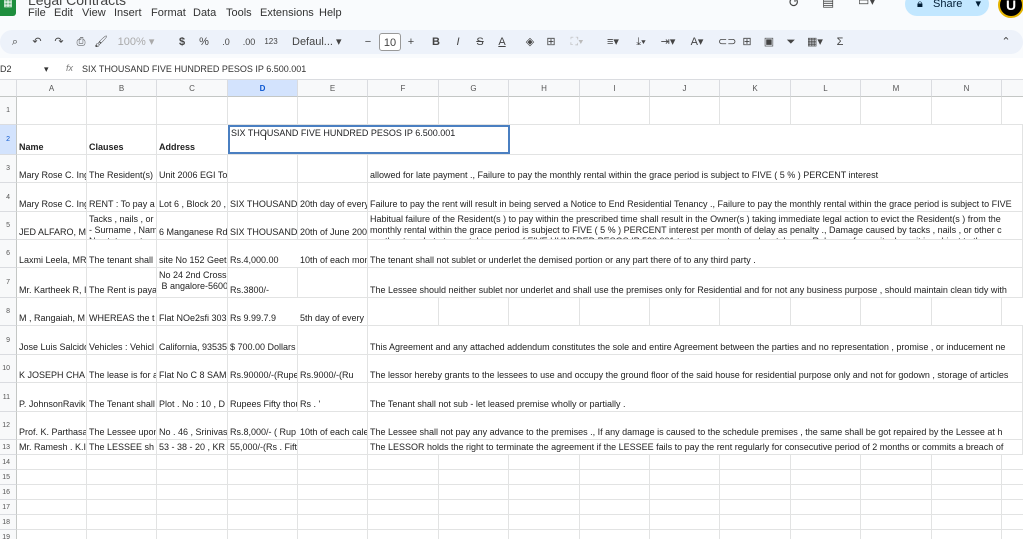  Describe the element at coordinates (613, 42) in the screenshot. I see `align-icon: ≡▾` at that location.